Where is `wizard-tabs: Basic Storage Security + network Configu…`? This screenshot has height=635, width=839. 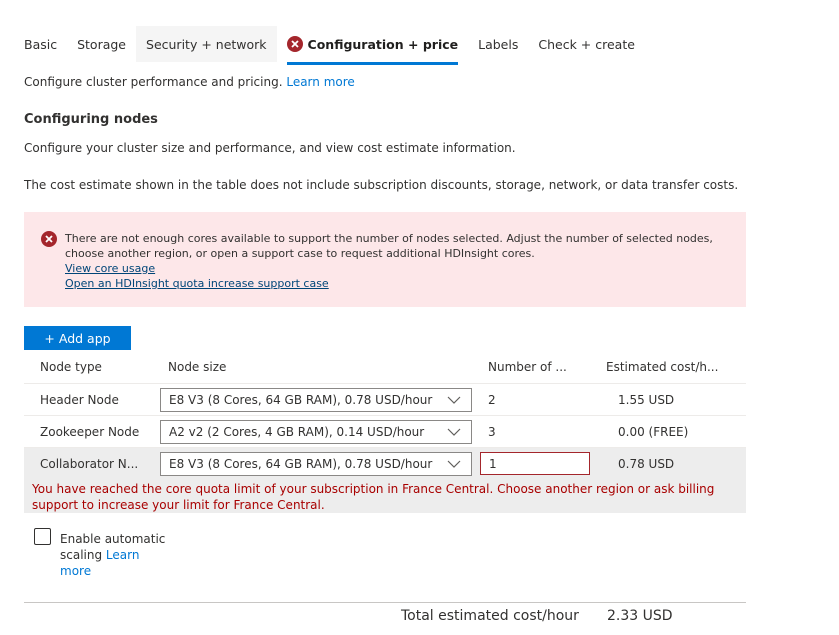 wizard-tabs: Basic Storage Security + network Configu… is located at coordinates (329, 45).